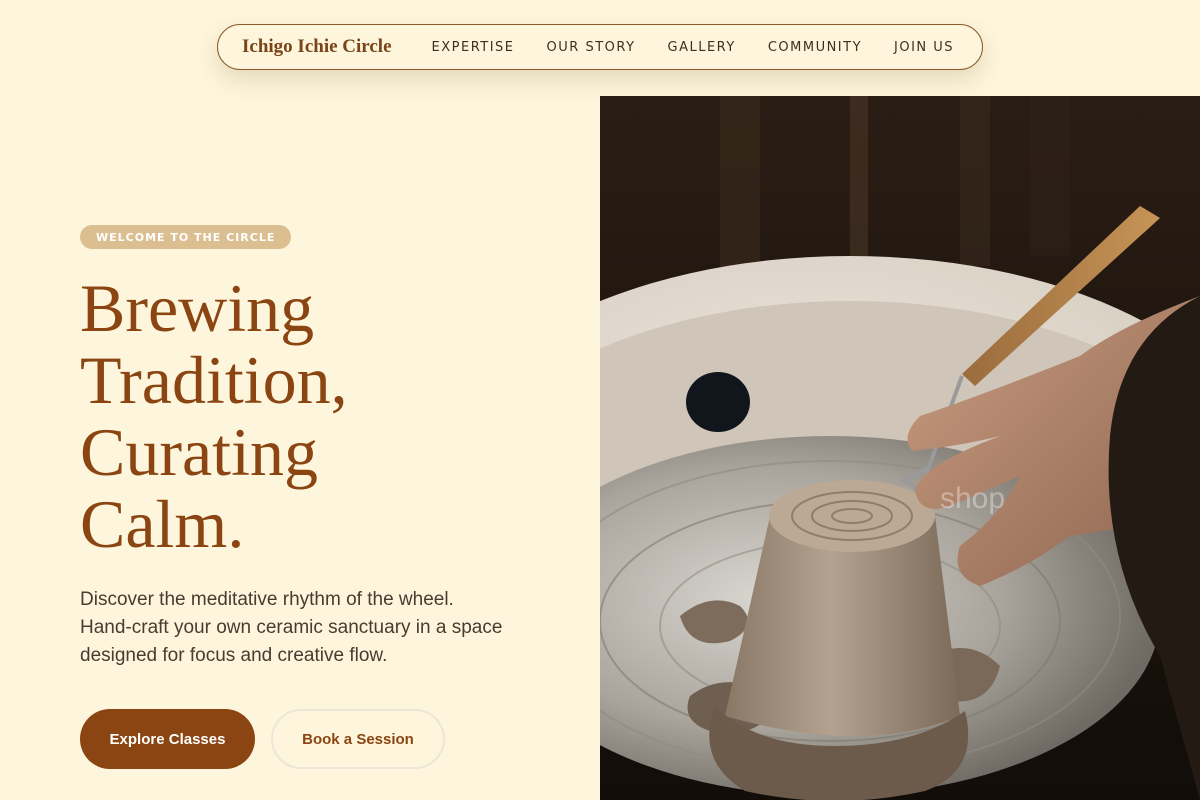 The image size is (1200, 800). Describe the element at coordinates (317, 47) in the screenshot. I see `brand-logo-link: Ichigo Ichie Circle` at that location.